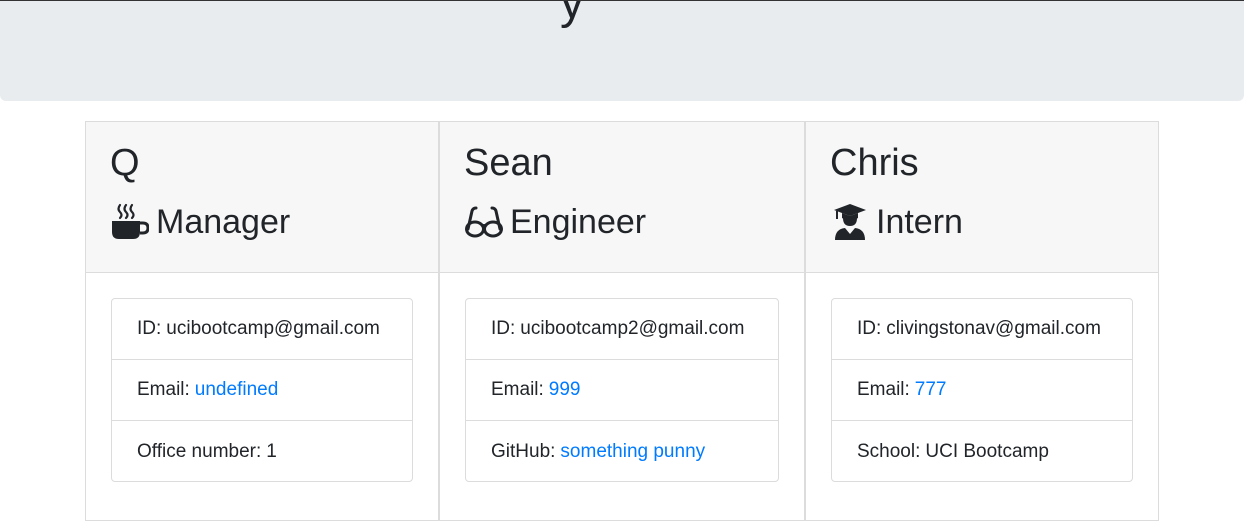 Image resolution: width=1250 pixels, height=521 pixels. What do you see at coordinates (523, 451) in the screenshot?
I see `github-label: GitHub:` at bounding box center [523, 451].